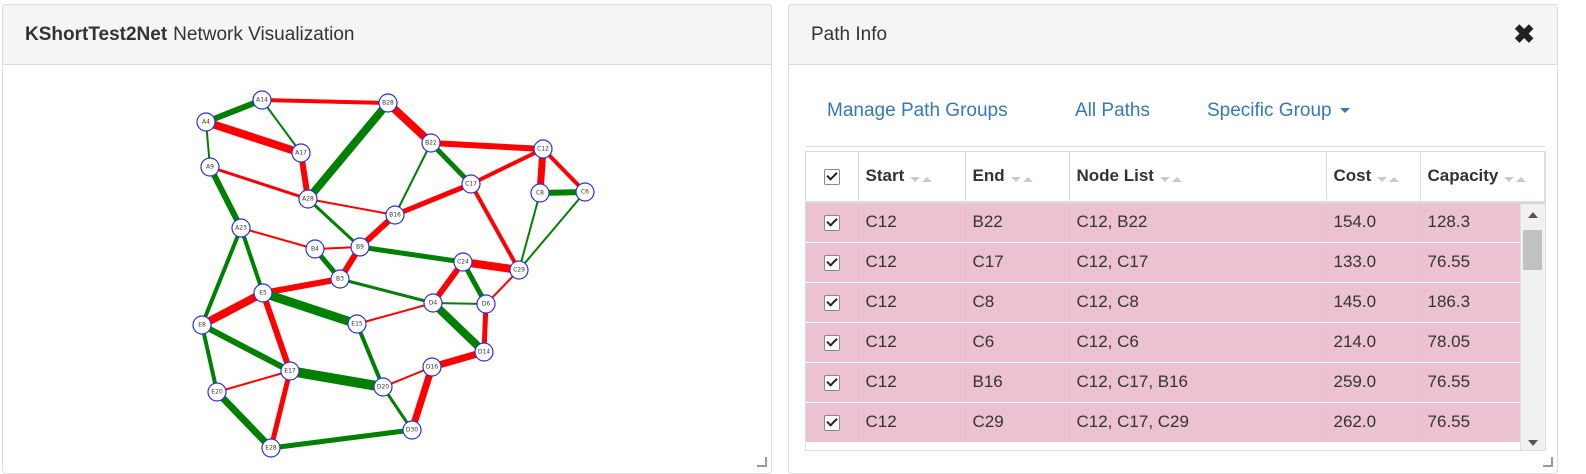 This screenshot has height=474, width=1586. What do you see at coordinates (315, 249) in the screenshot?
I see `network-node-B4: B4` at bounding box center [315, 249].